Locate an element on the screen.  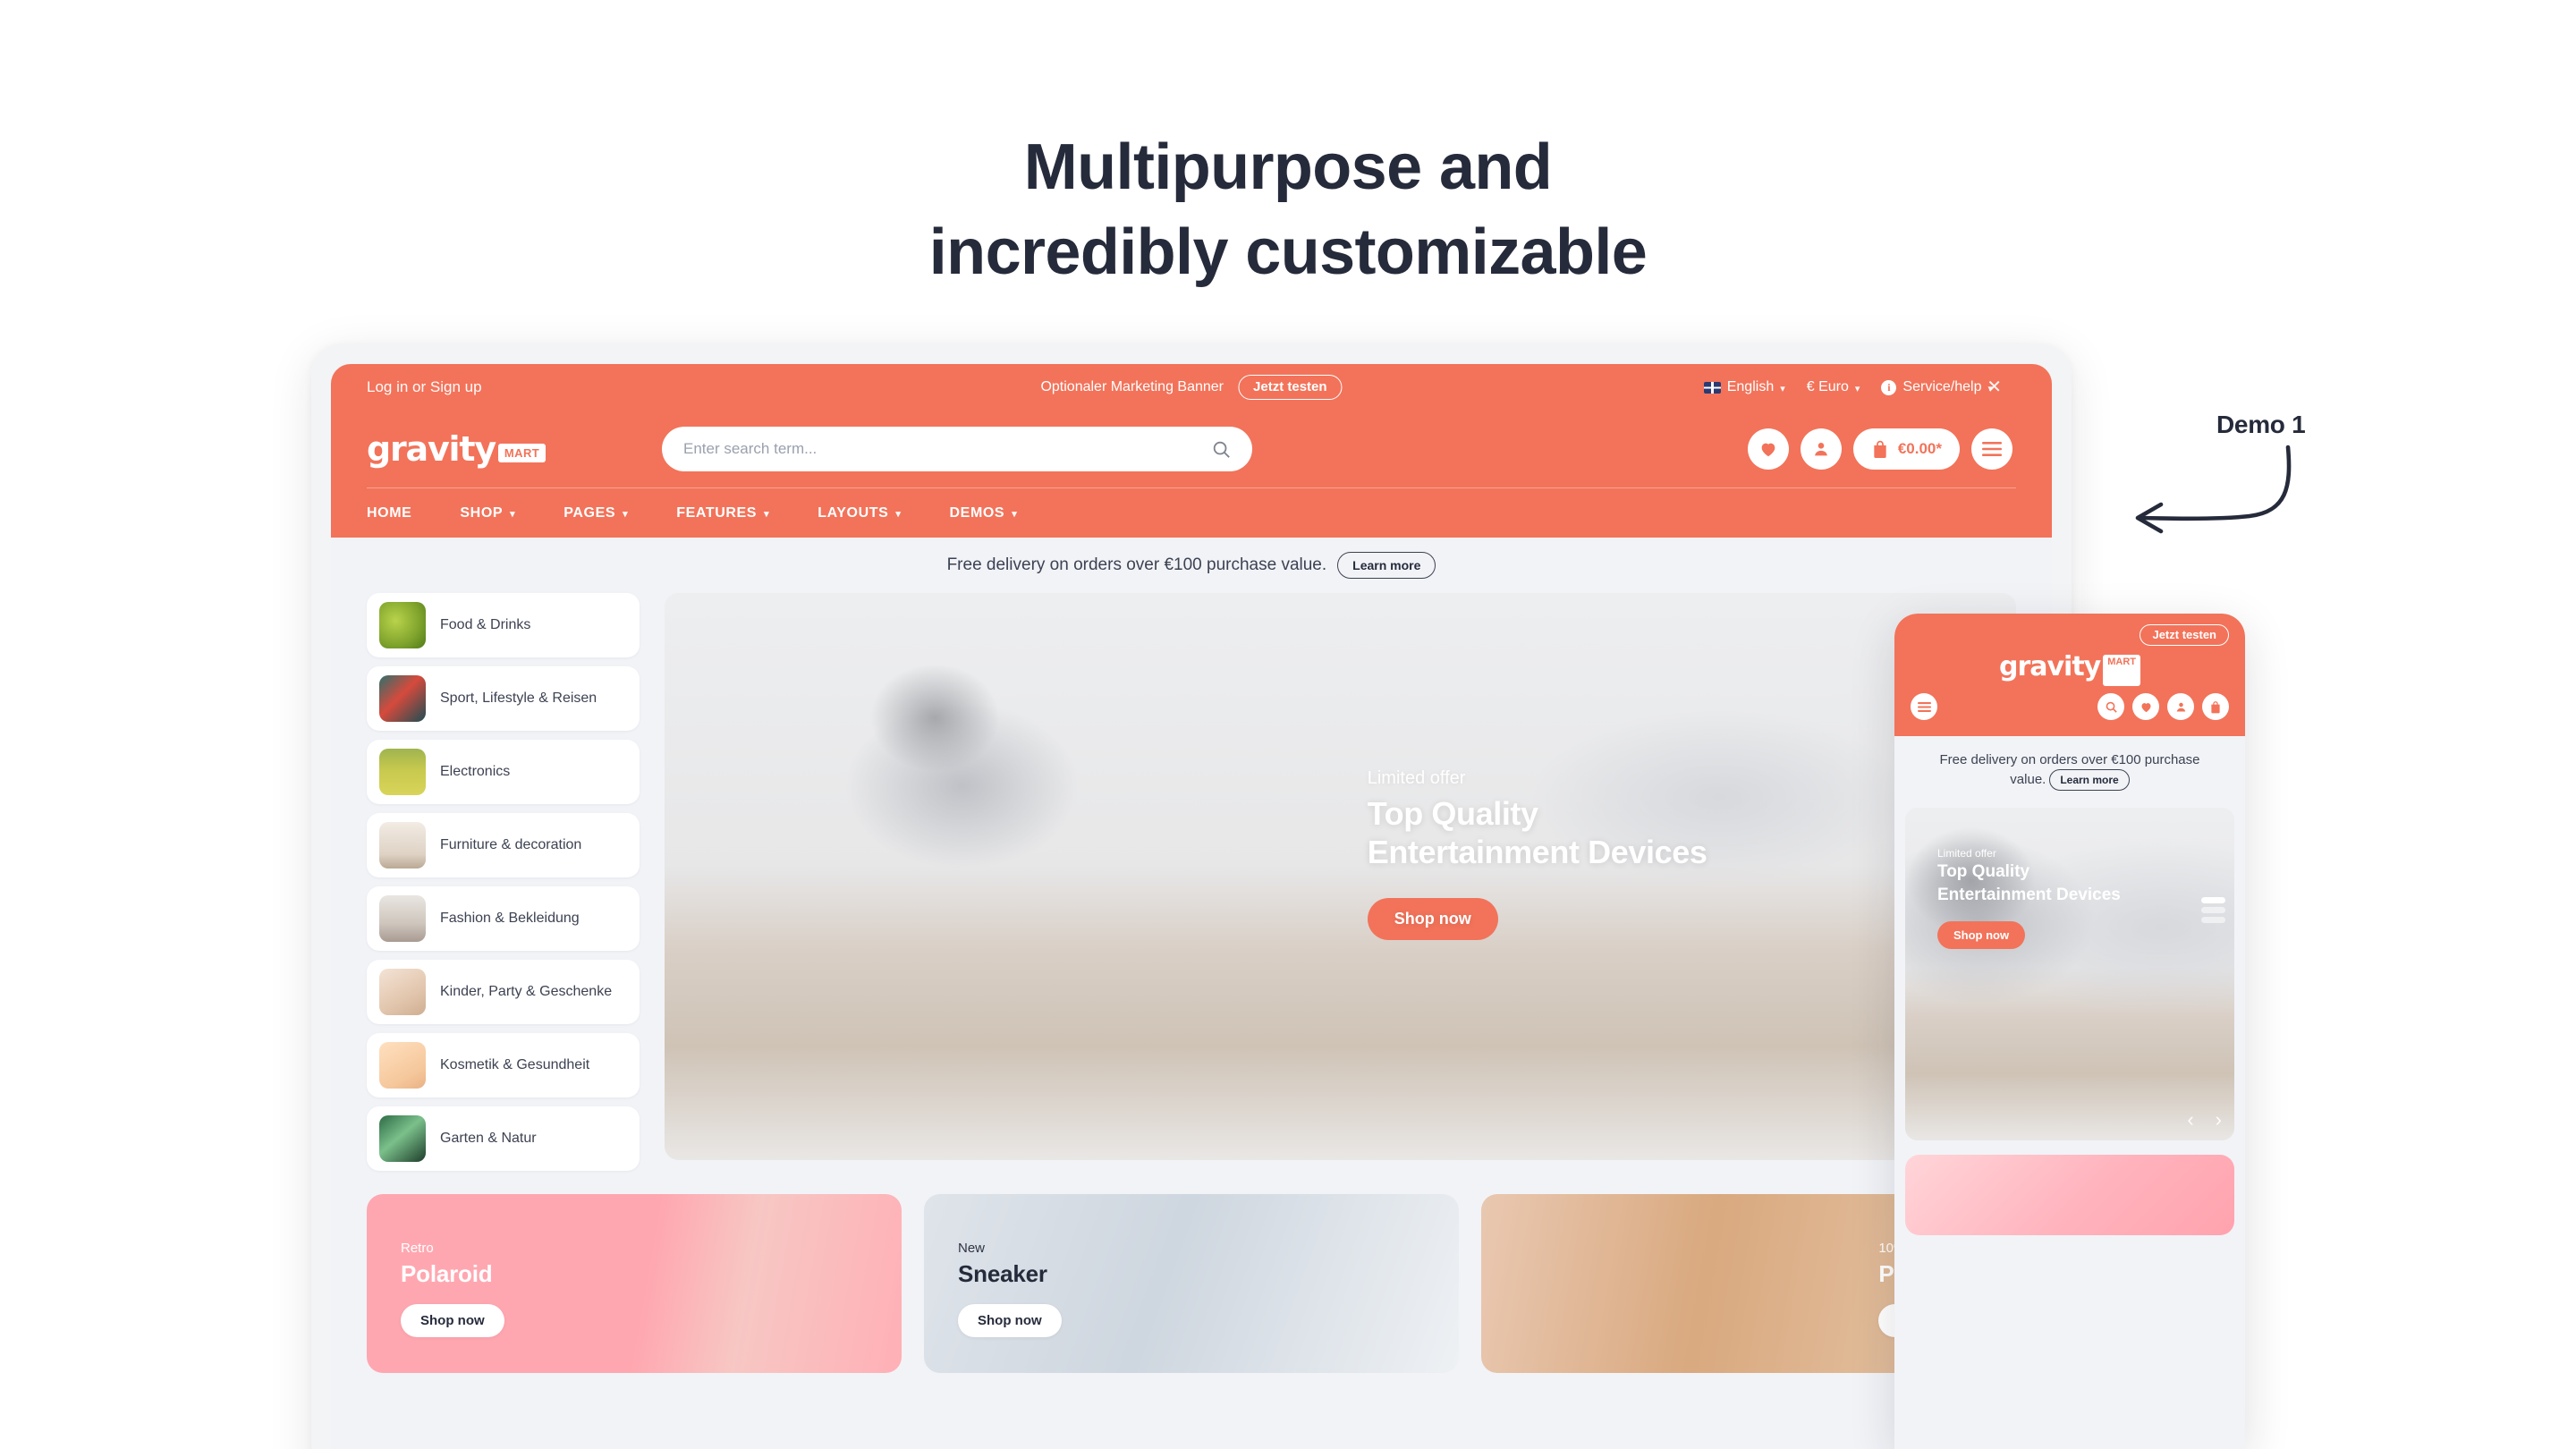
mobile-hero-arrows: ‹ › is located at coordinates (2204, 1119).